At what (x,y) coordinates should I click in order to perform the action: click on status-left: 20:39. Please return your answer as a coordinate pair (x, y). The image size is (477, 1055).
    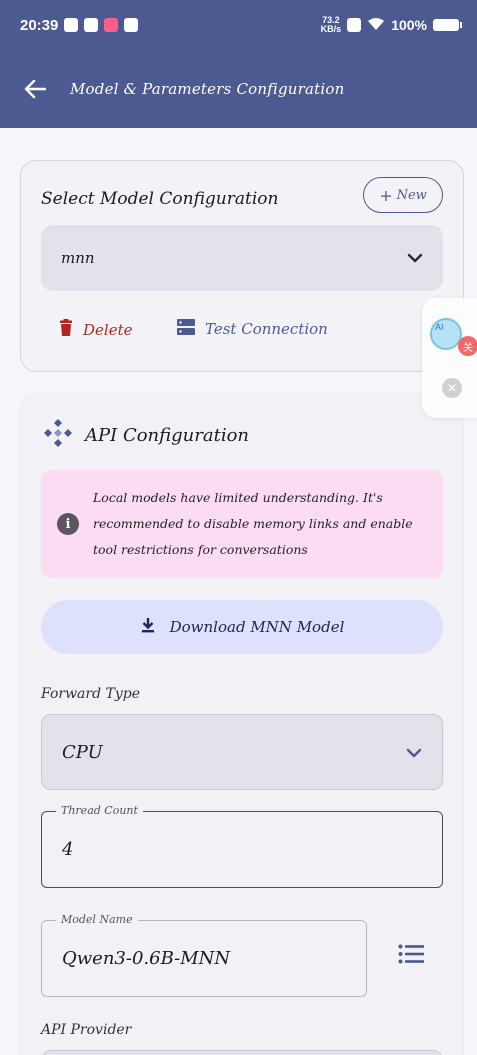
    Looking at the image, I should click on (79, 25).